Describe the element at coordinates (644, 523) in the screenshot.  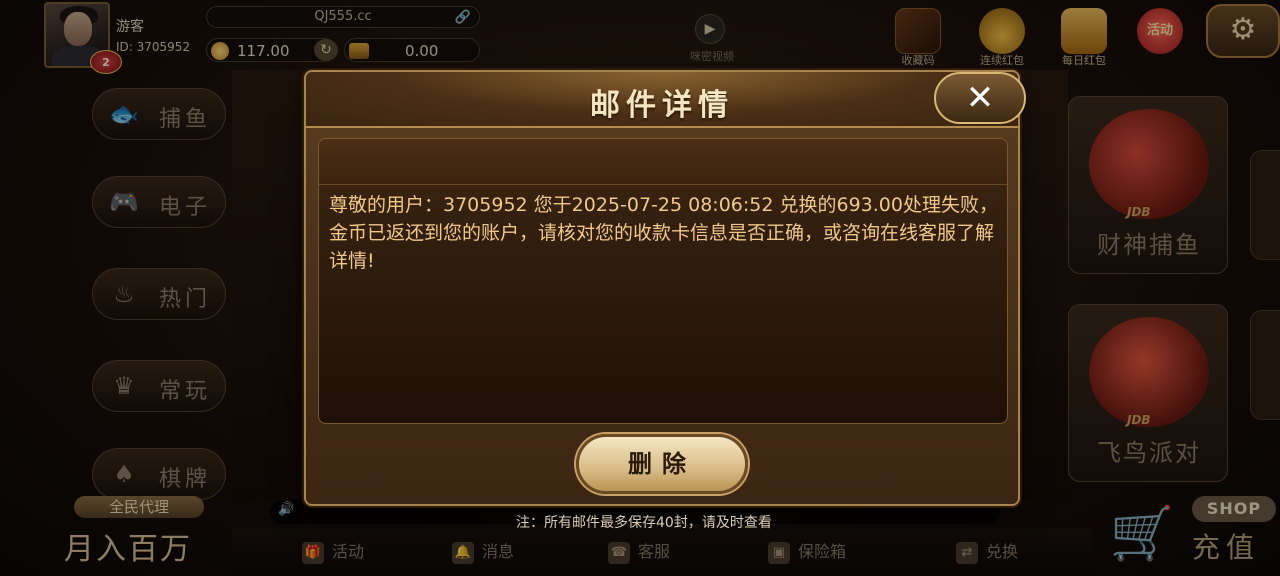
I see `mail-storage-note: 注：所有邮件最多保存40封，请及时查看` at that location.